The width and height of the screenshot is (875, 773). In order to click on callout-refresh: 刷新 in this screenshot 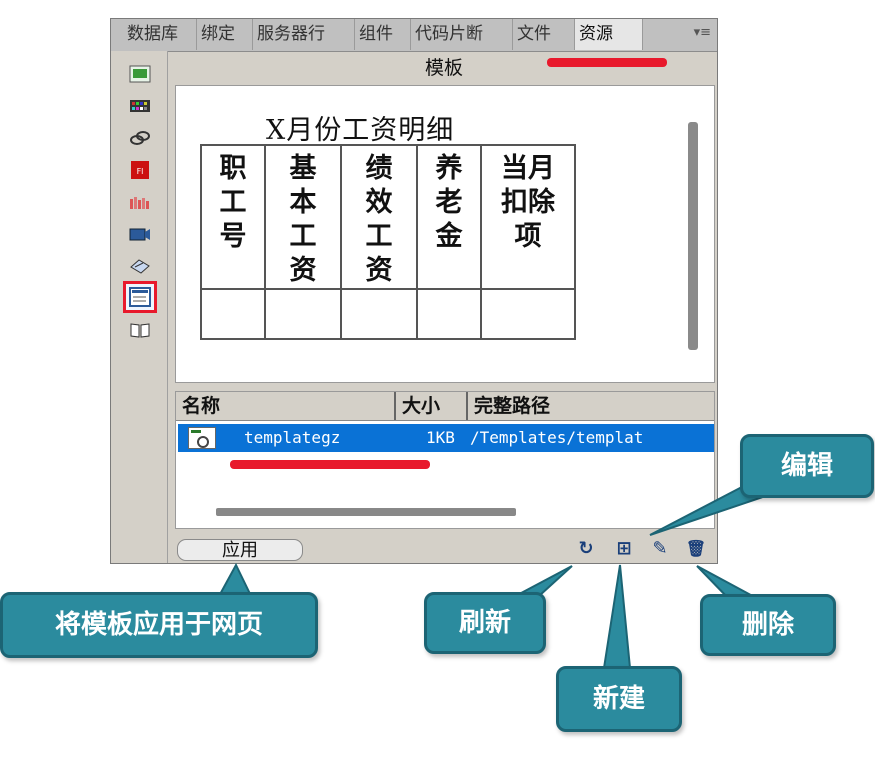, I will do `click(485, 623)`.